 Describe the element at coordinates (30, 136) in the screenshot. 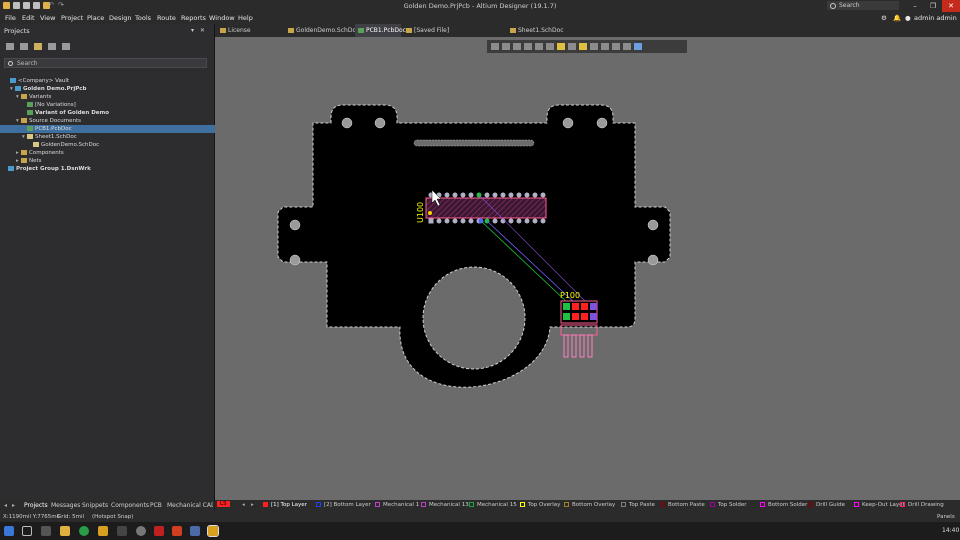

I see `schematic-doc-icon` at that location.